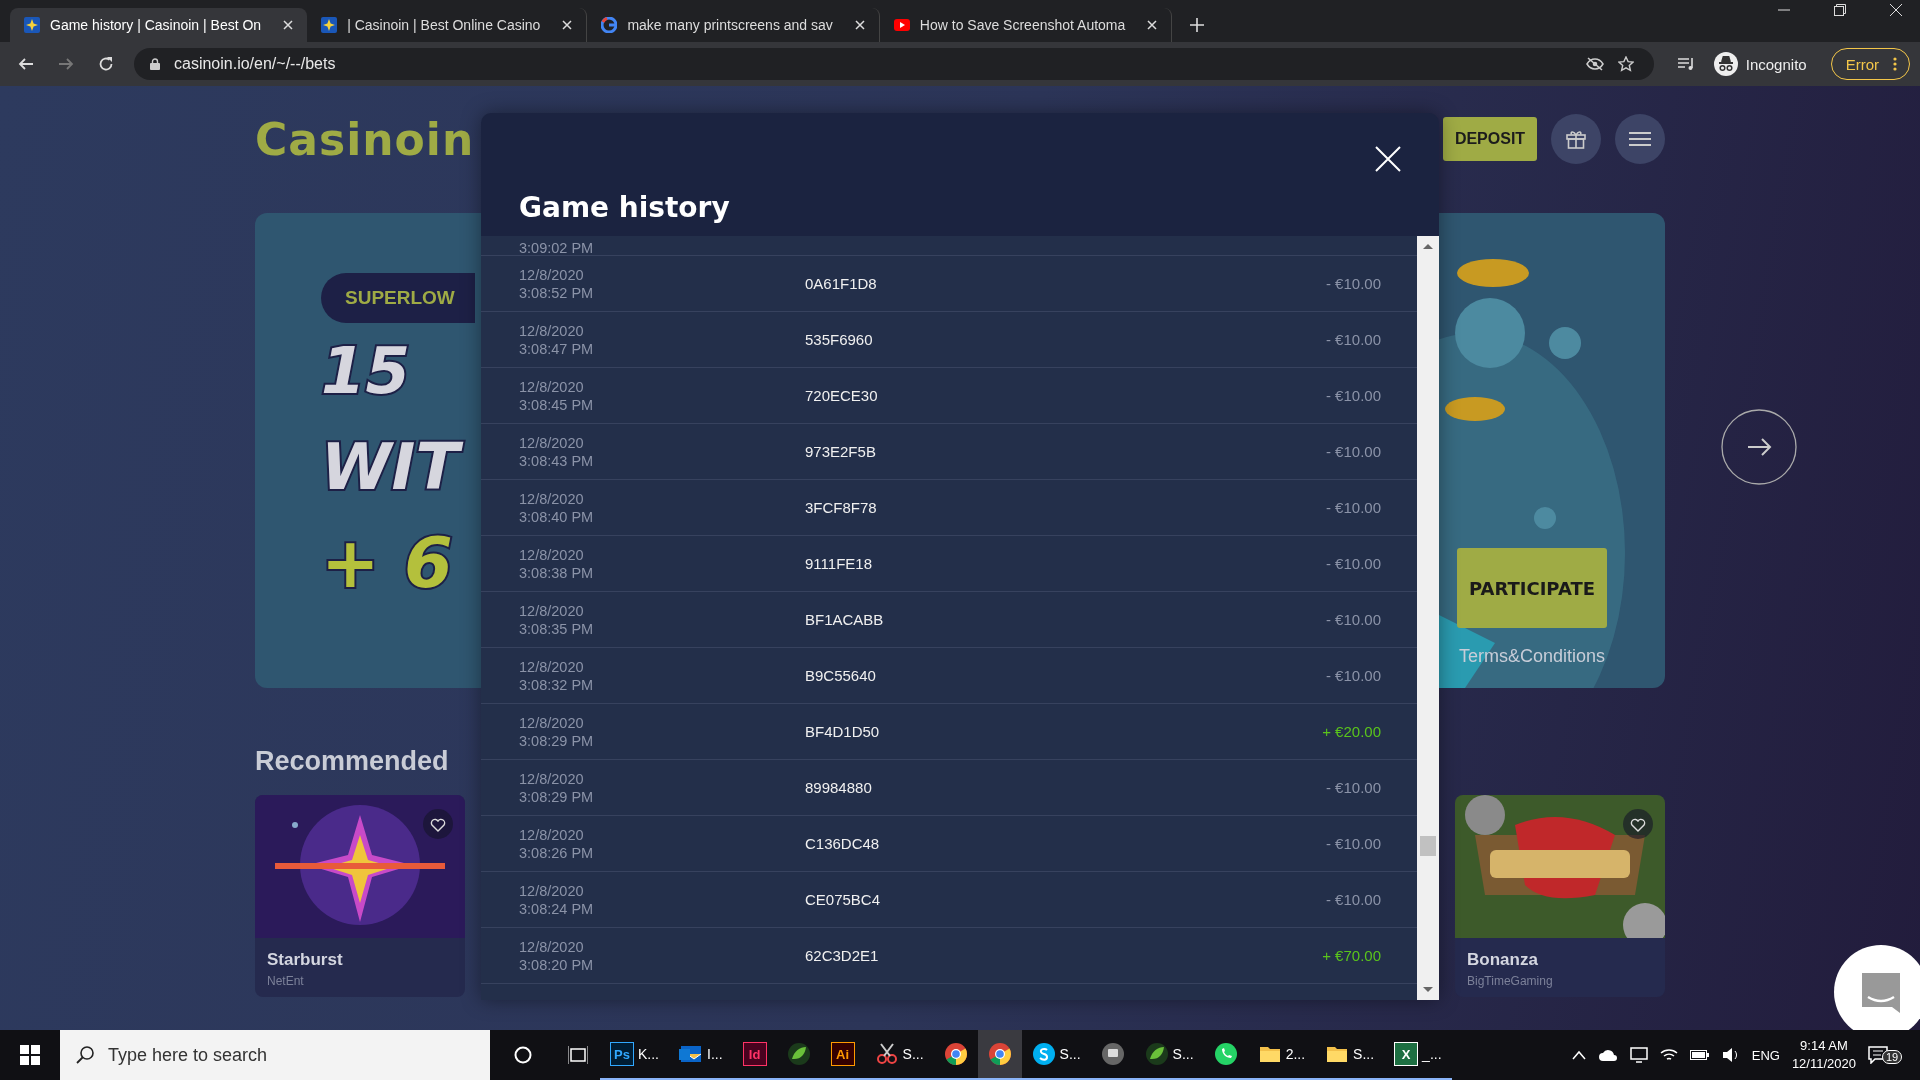  What do you see at coordinates (365, 139) in the screenshot?
I see `logo: Casinoin` at bounding box center [365, 139].